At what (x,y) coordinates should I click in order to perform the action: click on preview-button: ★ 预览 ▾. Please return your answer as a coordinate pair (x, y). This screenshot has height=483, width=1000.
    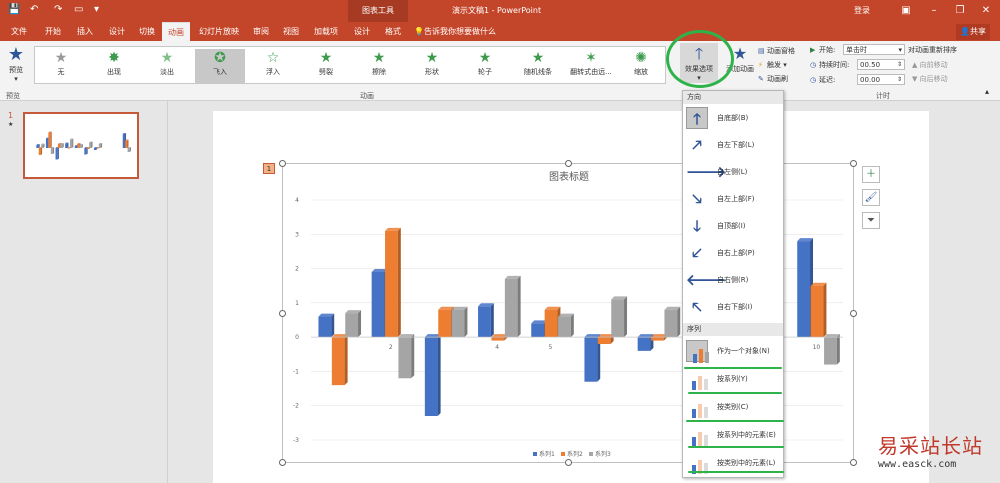
    Looking at the image, I should click on (16, 66).